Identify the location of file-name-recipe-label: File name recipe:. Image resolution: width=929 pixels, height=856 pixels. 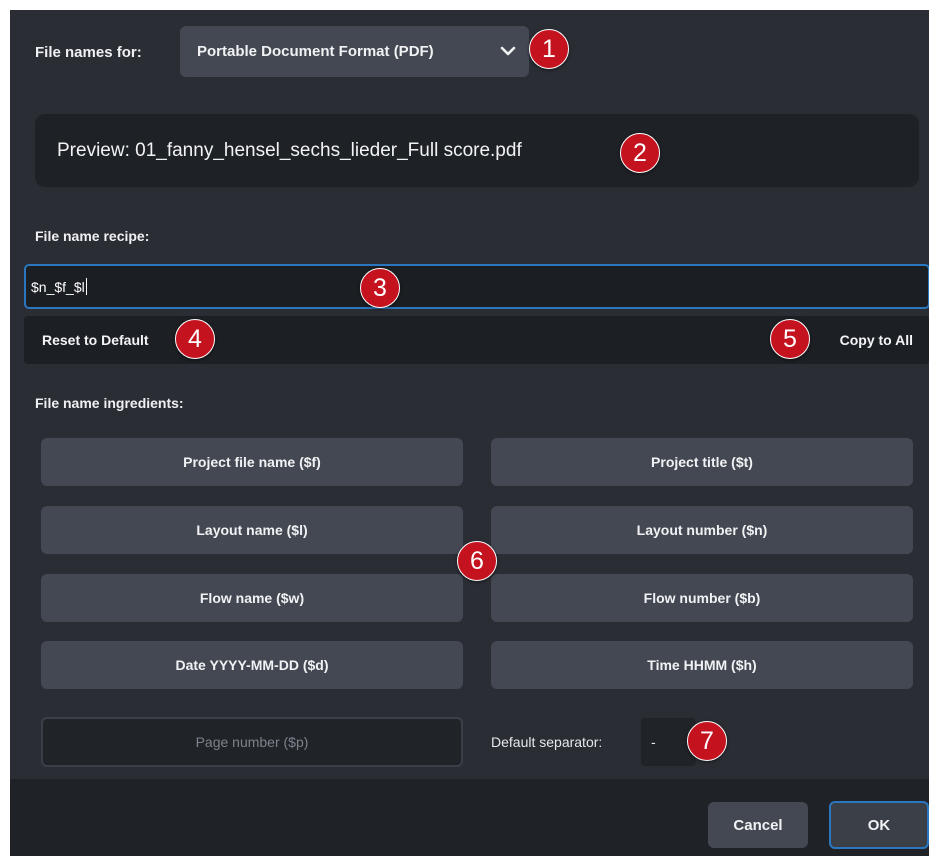
(92, 236).